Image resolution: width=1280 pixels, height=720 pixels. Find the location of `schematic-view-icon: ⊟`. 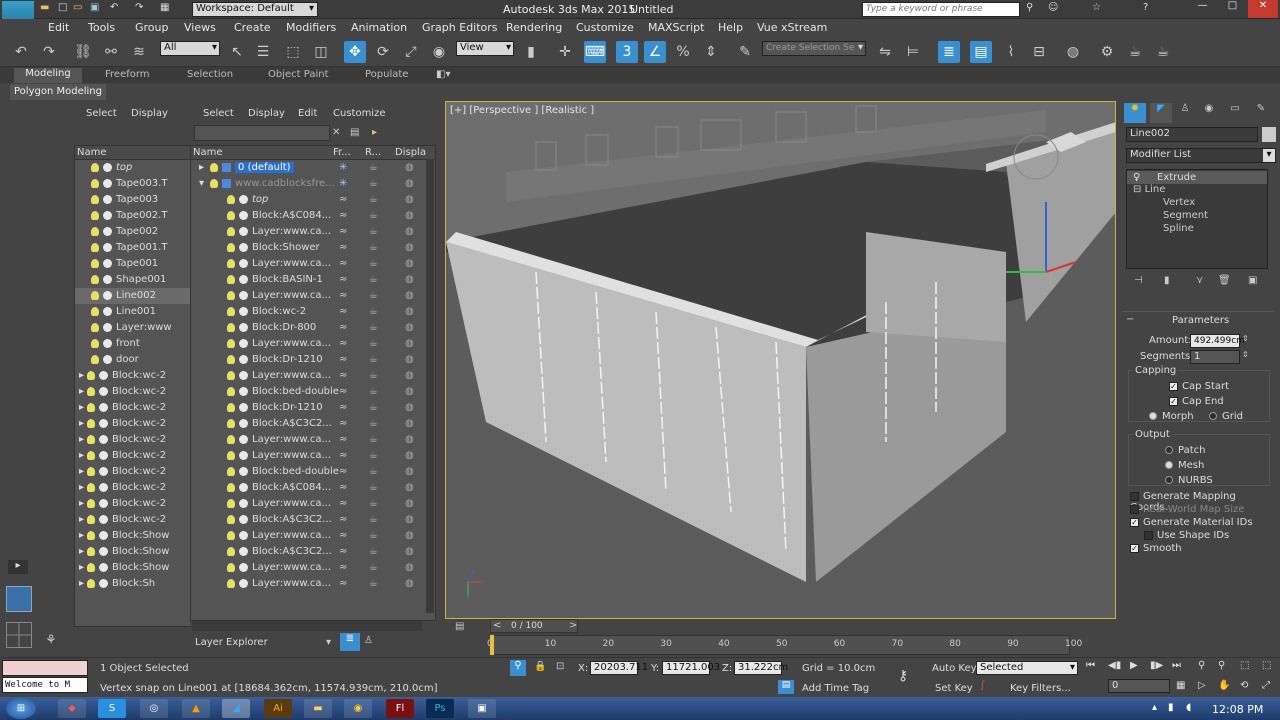

schematic-view-icon: ⊟ is located at coordinates (1039, 52).